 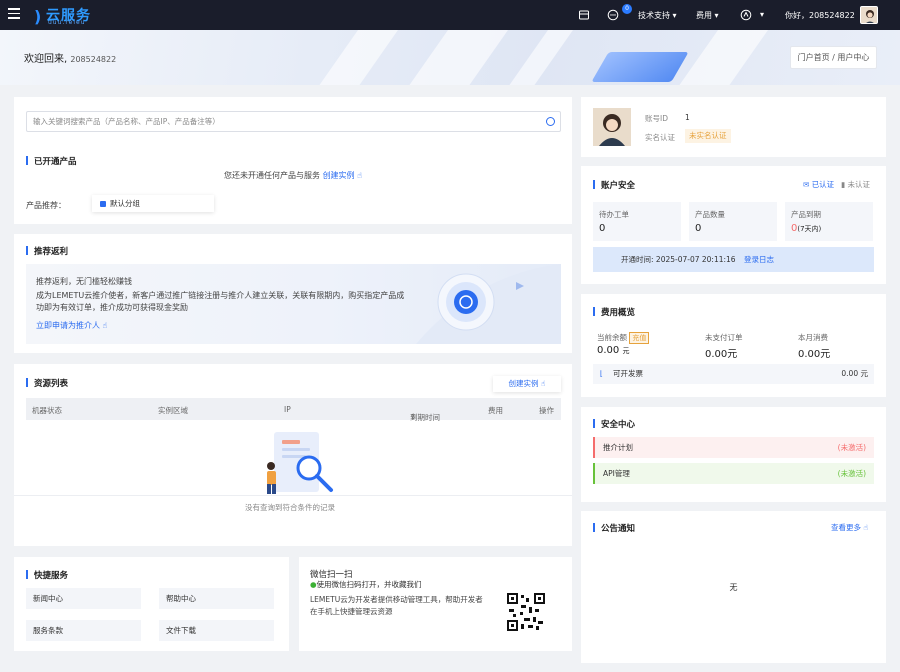 I want to click on stat-products: 产品数量 0, so click(x=733, y=221).